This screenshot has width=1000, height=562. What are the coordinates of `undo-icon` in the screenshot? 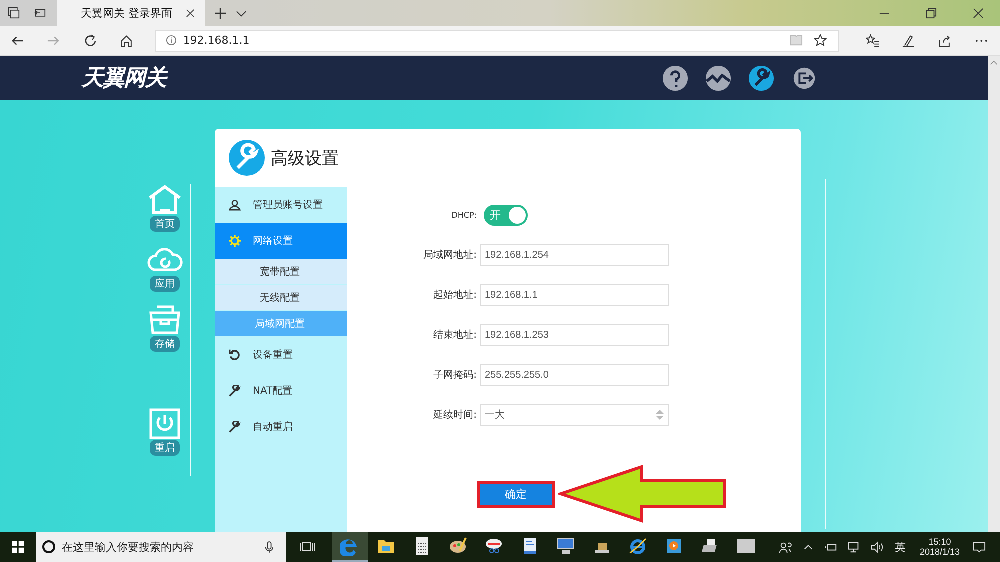 It's located at (235, 355).